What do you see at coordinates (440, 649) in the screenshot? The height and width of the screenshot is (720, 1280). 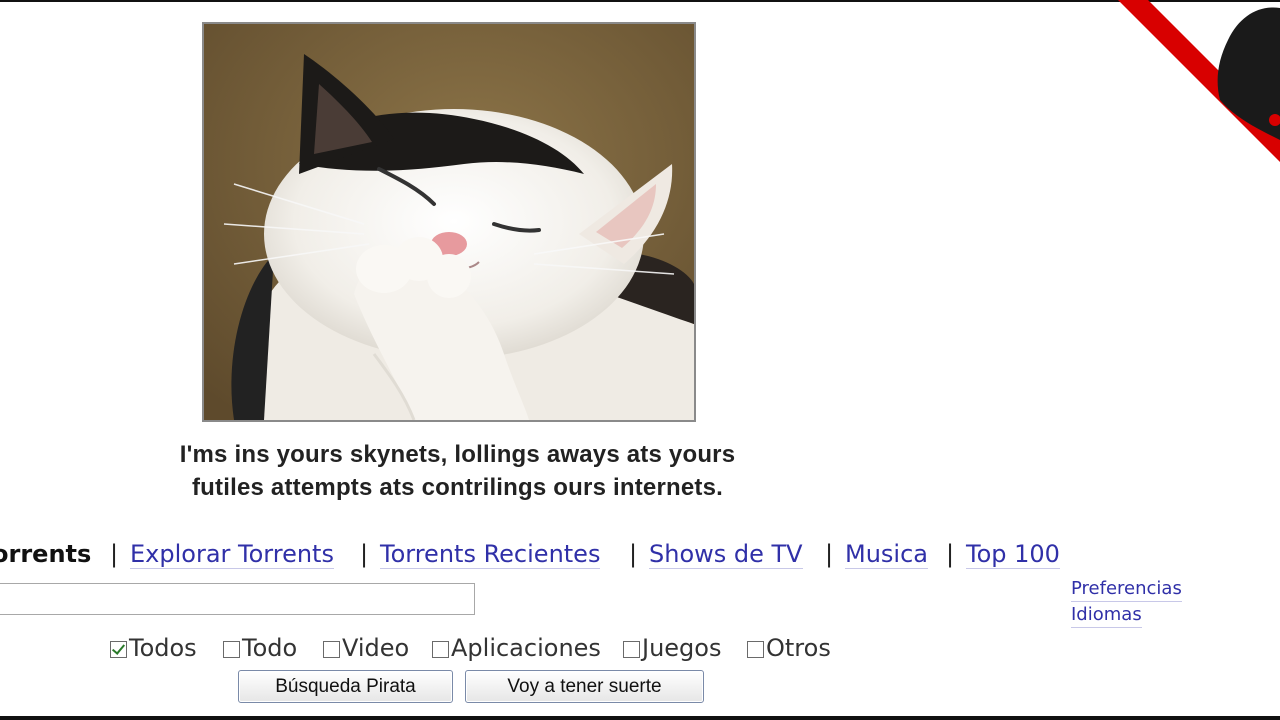 I see `checkbox-aplicaciones` at bounding box center [440, 649].